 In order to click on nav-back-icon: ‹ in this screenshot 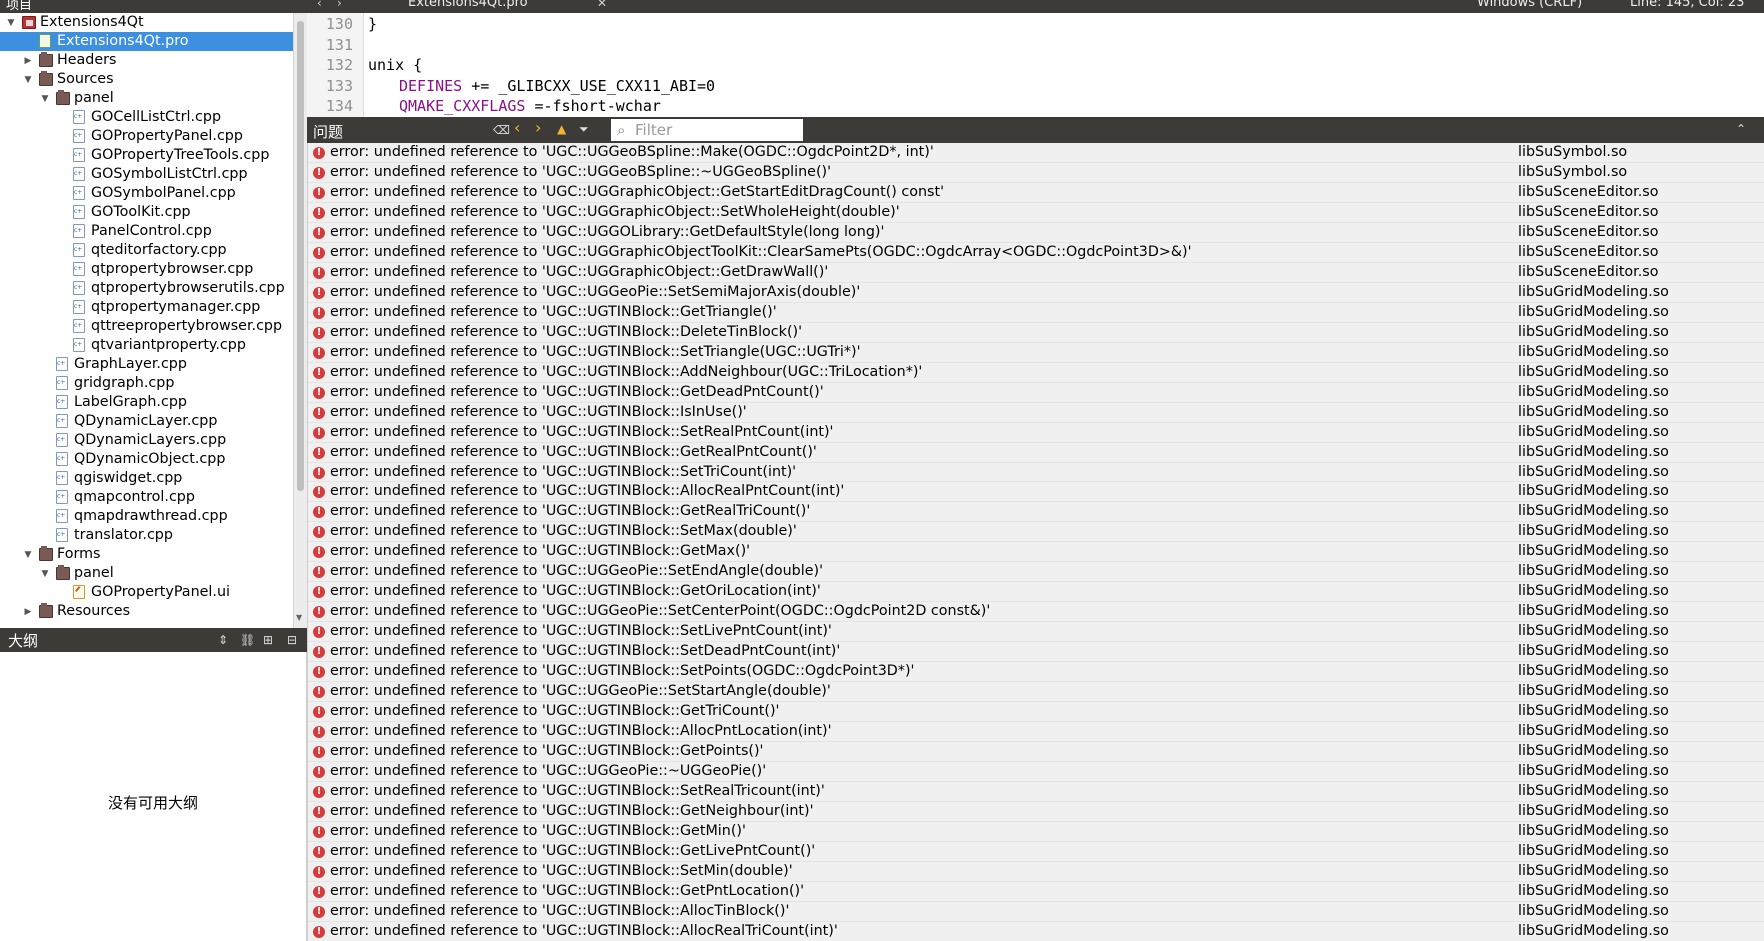, I will do `click(319, 5)`.